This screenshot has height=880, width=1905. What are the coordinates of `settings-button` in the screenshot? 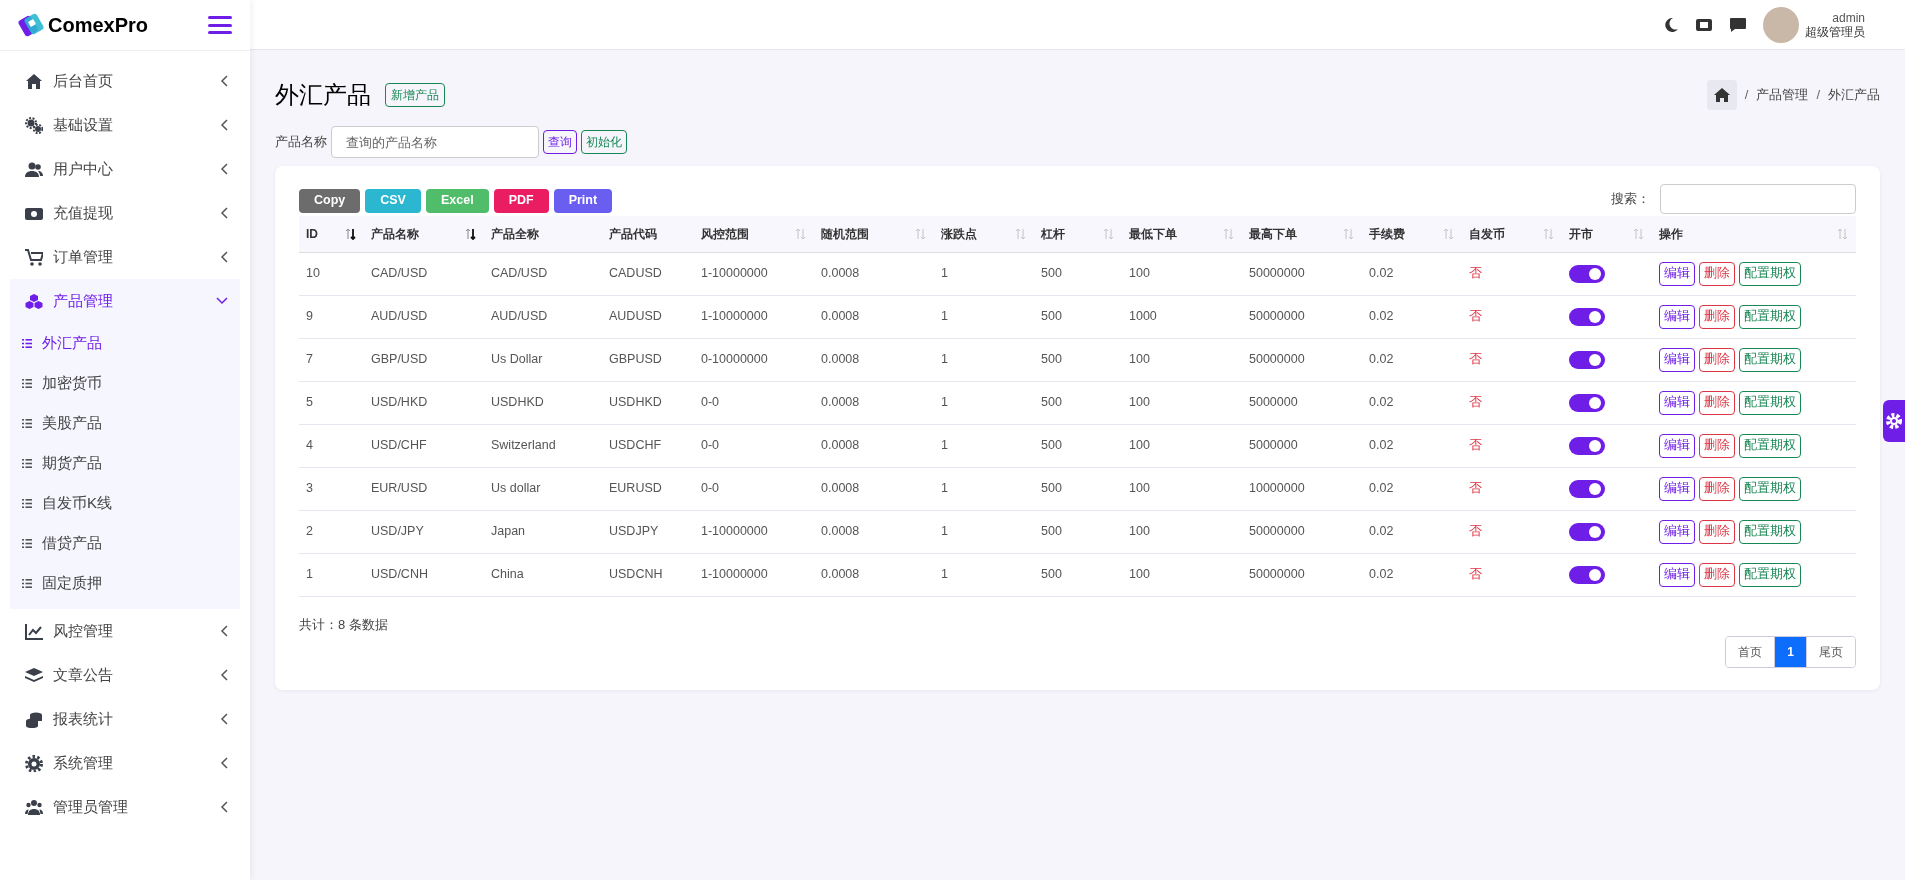 It's located at (1894, 421).